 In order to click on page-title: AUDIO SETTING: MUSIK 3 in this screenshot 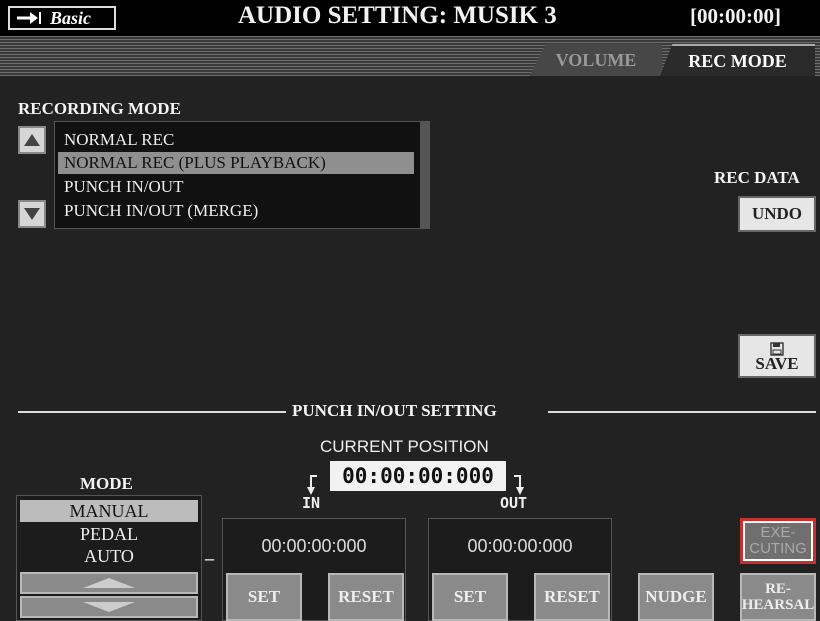, I will do `click(397, 15)`.